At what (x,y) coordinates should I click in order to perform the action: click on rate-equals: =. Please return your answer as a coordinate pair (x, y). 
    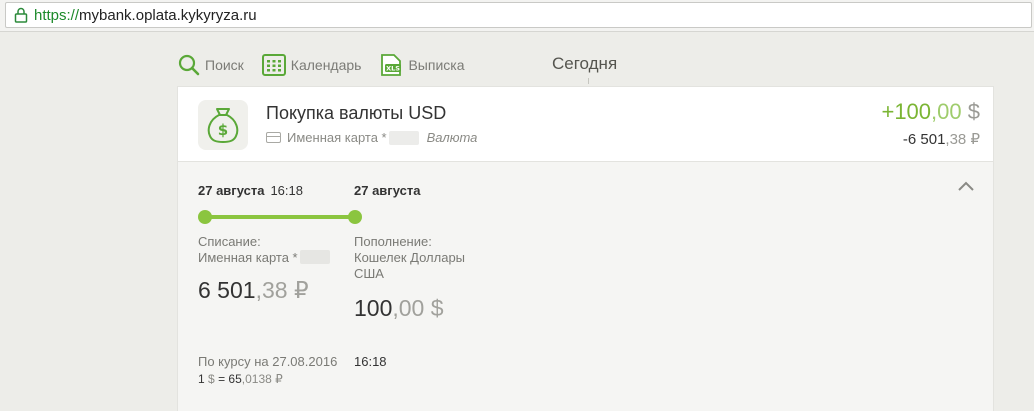
    Looking at the image, I should click on (222, 379).